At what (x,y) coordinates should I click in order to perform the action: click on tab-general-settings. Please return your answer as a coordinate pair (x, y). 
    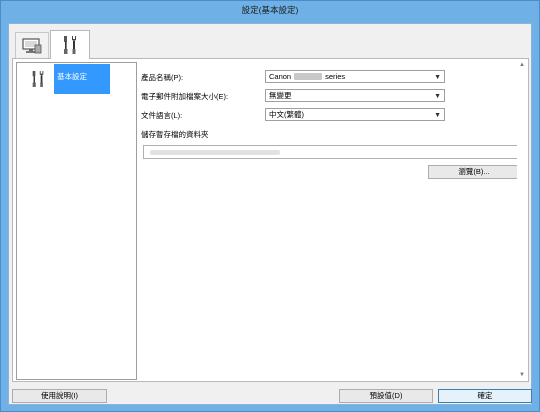
    Looking at the image, I should click on (70, 44).